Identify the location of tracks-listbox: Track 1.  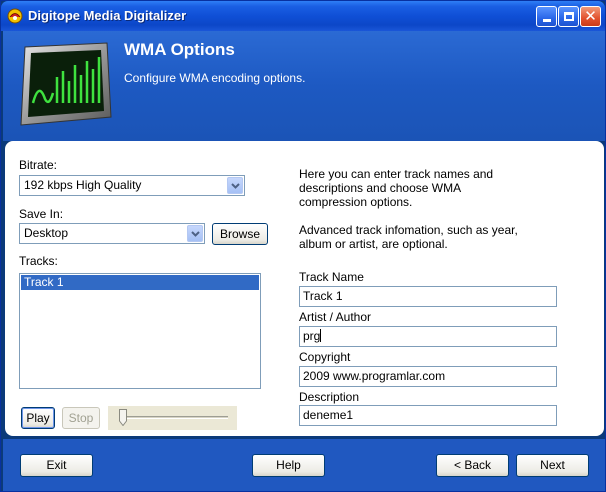
(140, 331).